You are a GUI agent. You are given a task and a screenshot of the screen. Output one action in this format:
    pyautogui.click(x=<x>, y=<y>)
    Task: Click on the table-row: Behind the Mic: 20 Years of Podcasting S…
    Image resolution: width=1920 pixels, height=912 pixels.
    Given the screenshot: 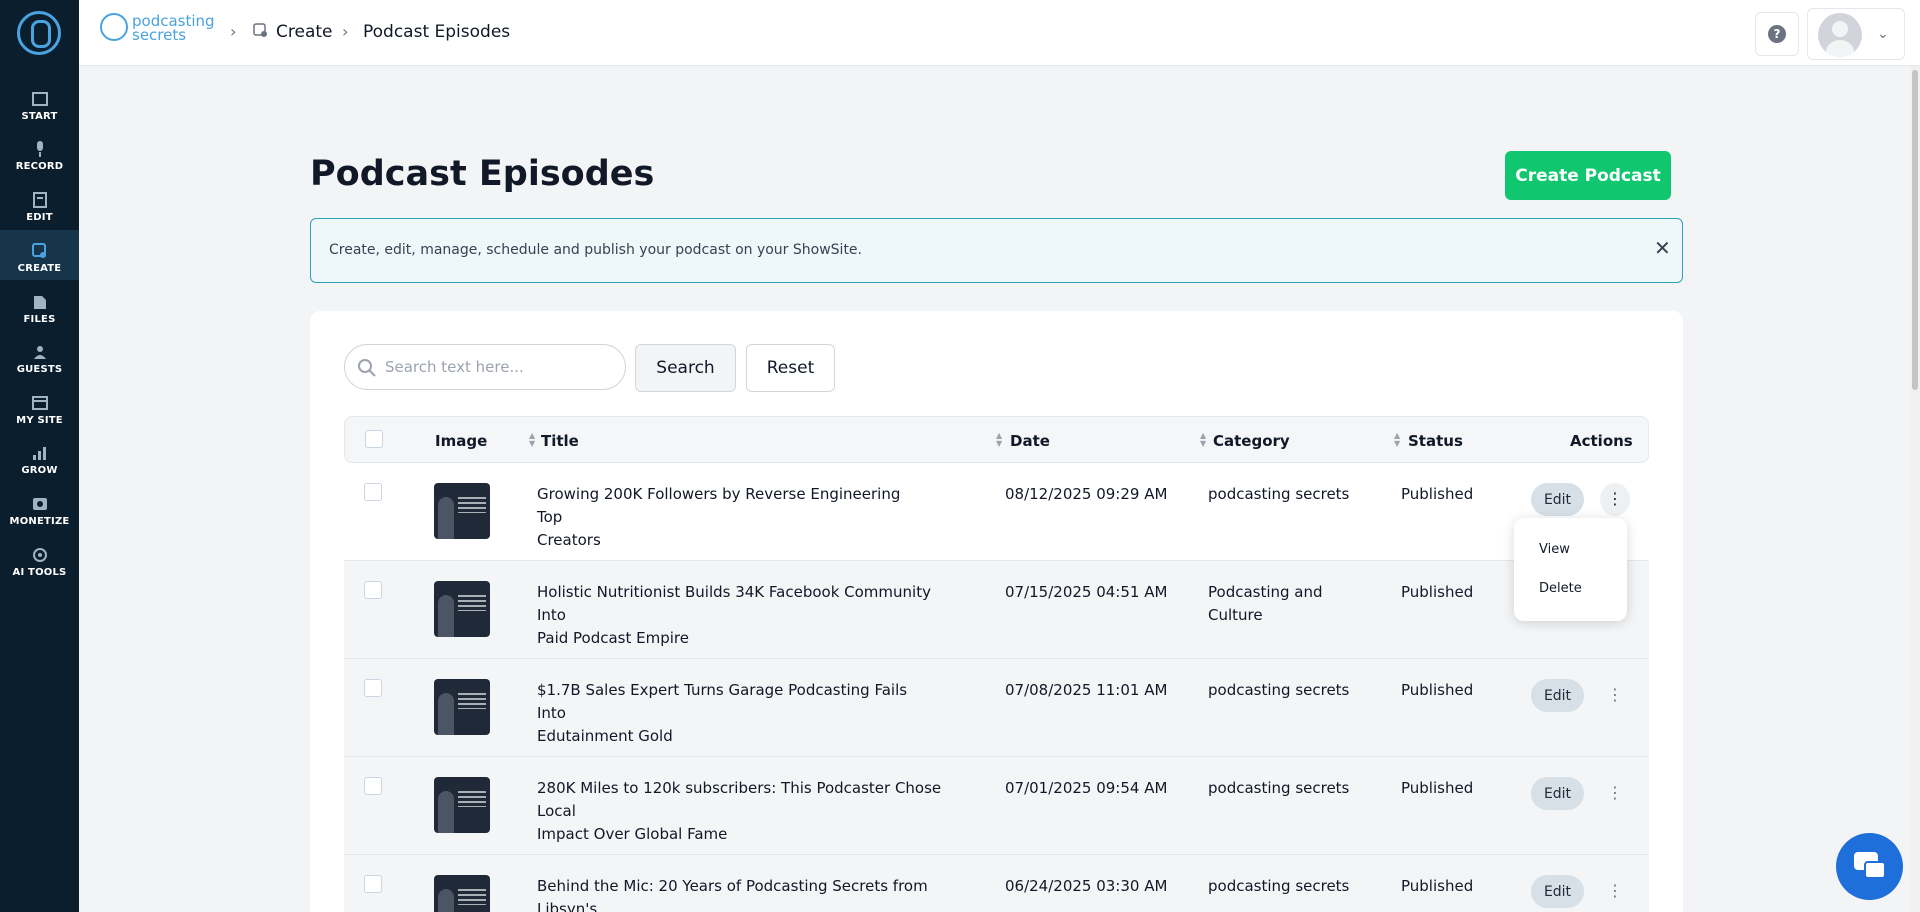 What is the action you would take?
    pyautogui.click(x=996, y=883)
    